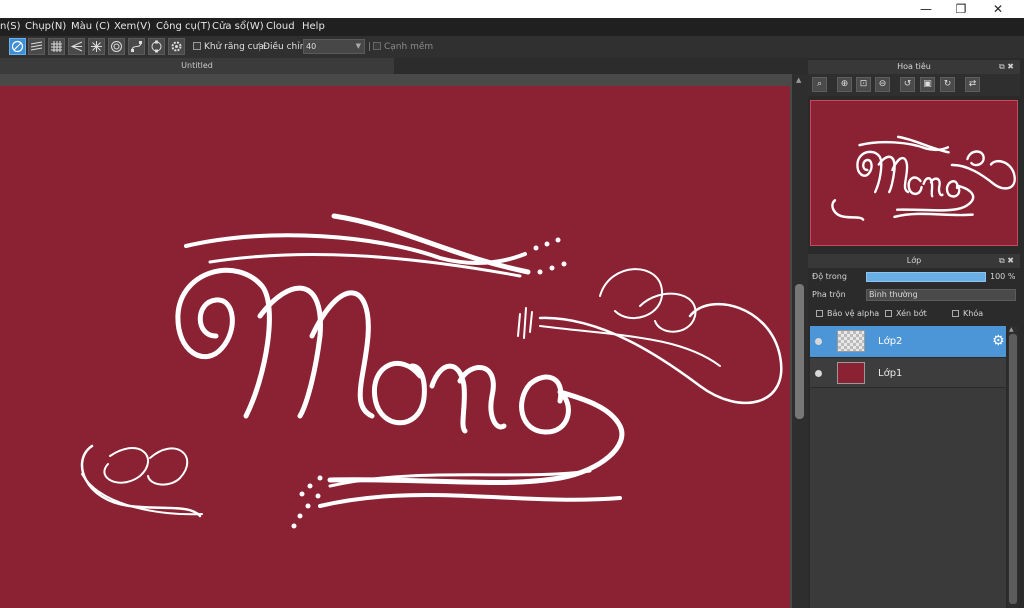  I want to click on menu-tools: Công cụ(T), so click(183, 27).